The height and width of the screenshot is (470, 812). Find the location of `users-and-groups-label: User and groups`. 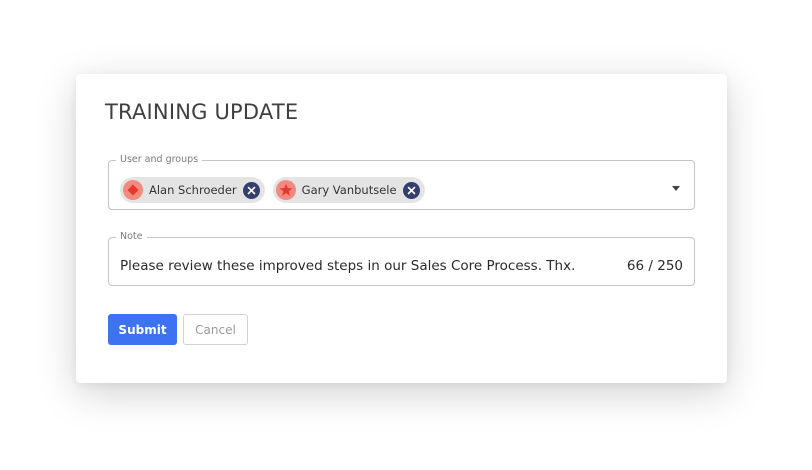

users-and-groups-label: User and groups is located at coordinates (159, 159).